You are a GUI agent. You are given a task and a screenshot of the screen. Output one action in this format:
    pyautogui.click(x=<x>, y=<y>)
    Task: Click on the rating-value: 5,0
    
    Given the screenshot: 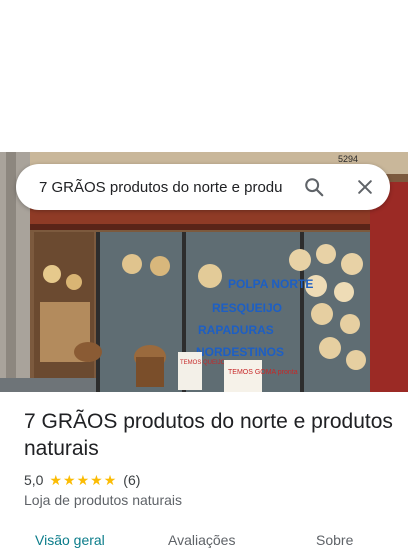 What is the action you would take?
    pyautogui.click(x=34, y=480)
    